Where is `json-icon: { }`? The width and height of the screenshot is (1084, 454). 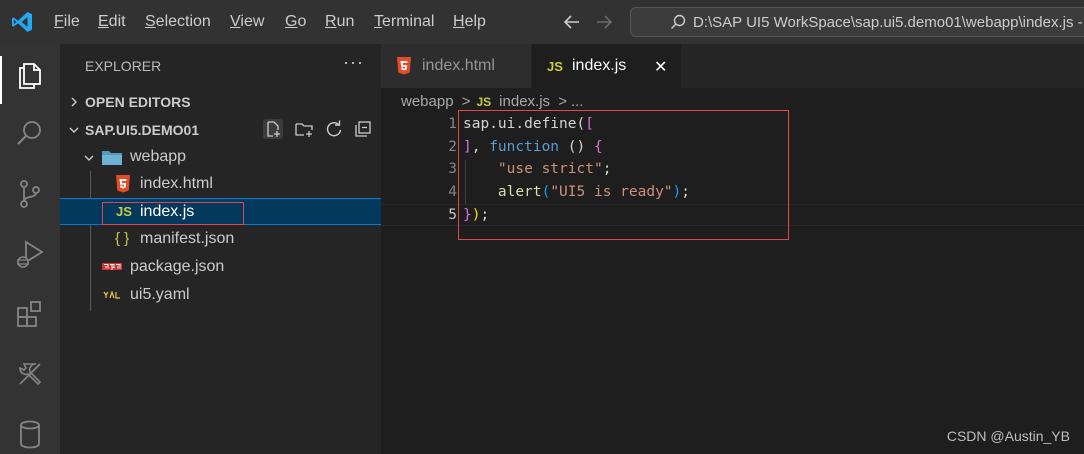
json-icon: { } is located at coordinates (122, 238).